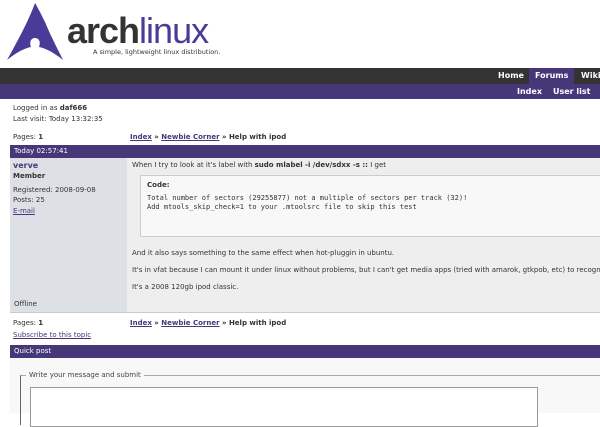 This screenshot has width=600, height=427. Describe the element at coordinates (68, 165) in the screenshot. I see `post-author: verve` at that location.